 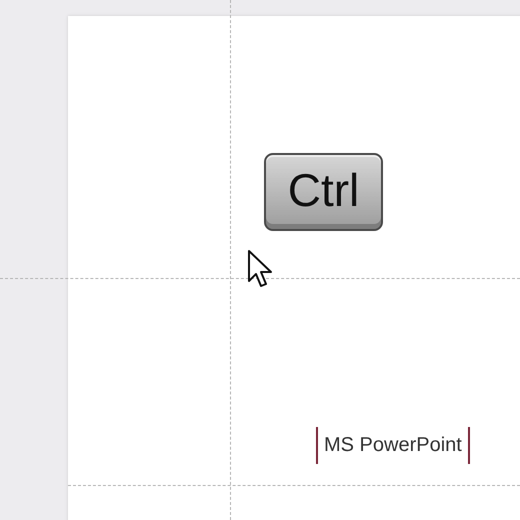 I want to click on ctrl-key: Ctrl, so click(x=323, y=192).